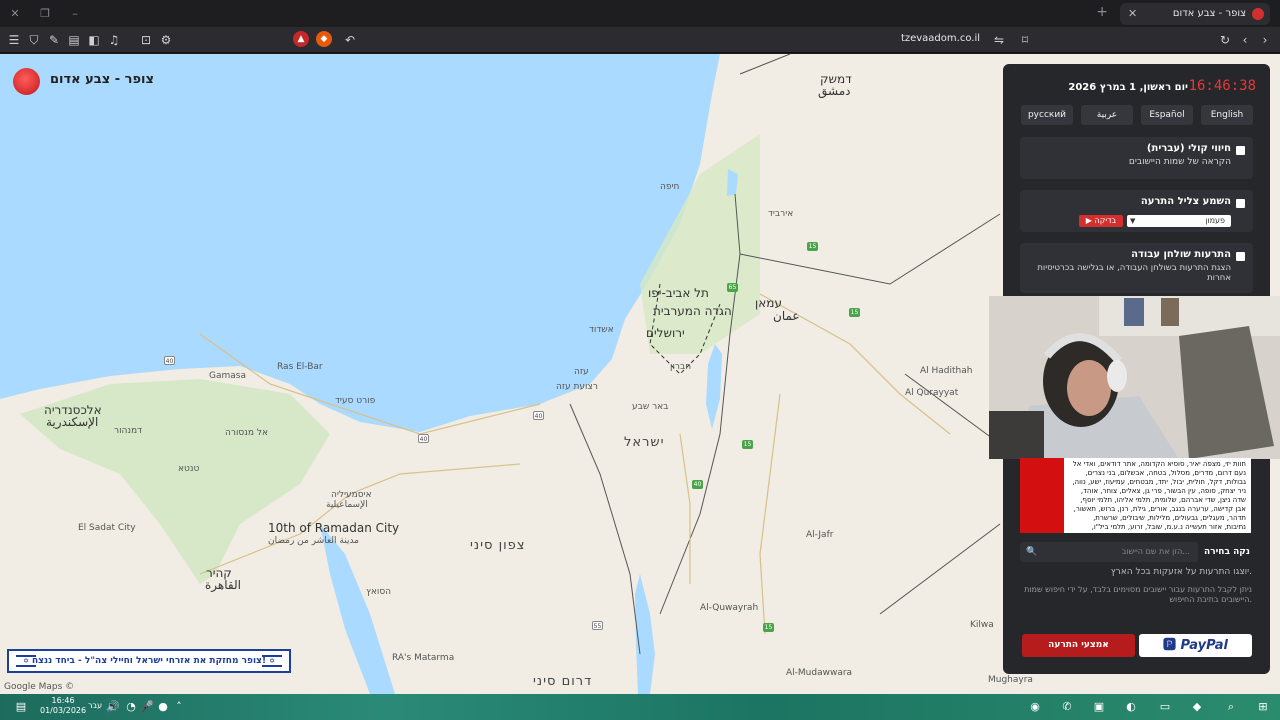 This screenshot has width=1280, height=720. Describe the element at coordinates (95, 705) in the screenshot. I see `keyboard-language: עבר` at that location.